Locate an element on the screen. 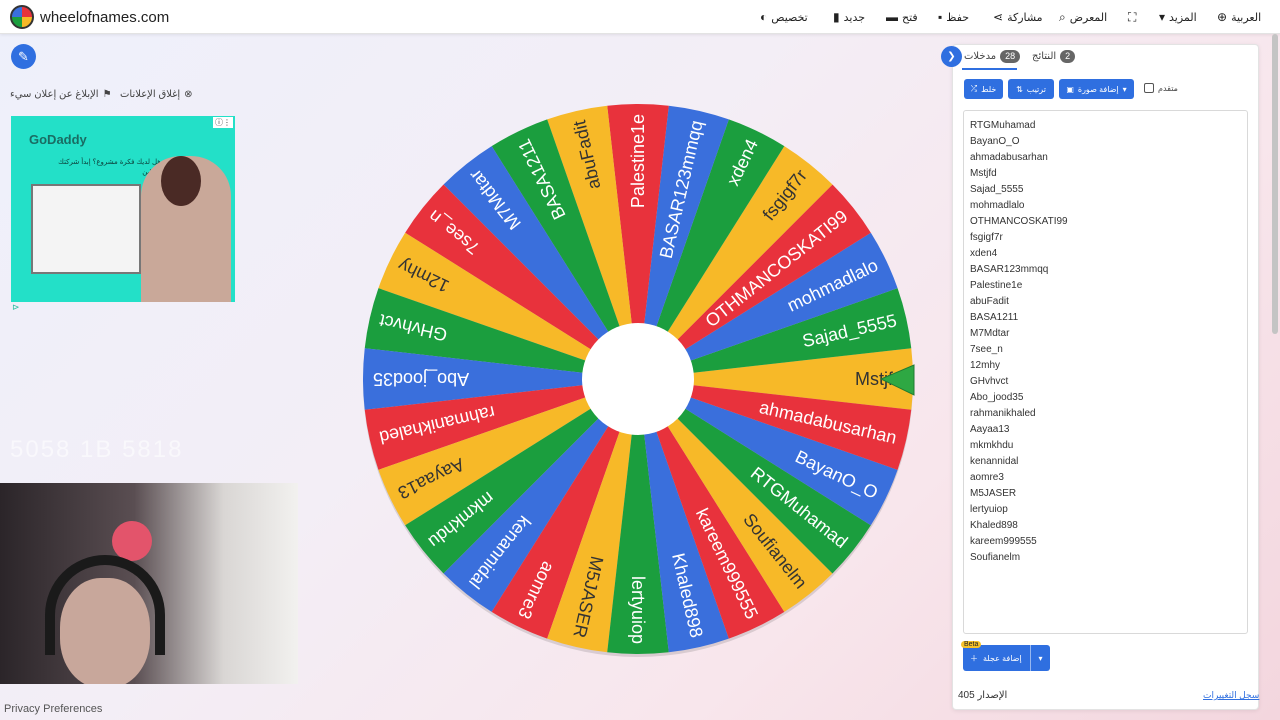 The width and height of the screenshot is (1280, 720). entry-line: aomre3 is located at coordinates (987, 477).